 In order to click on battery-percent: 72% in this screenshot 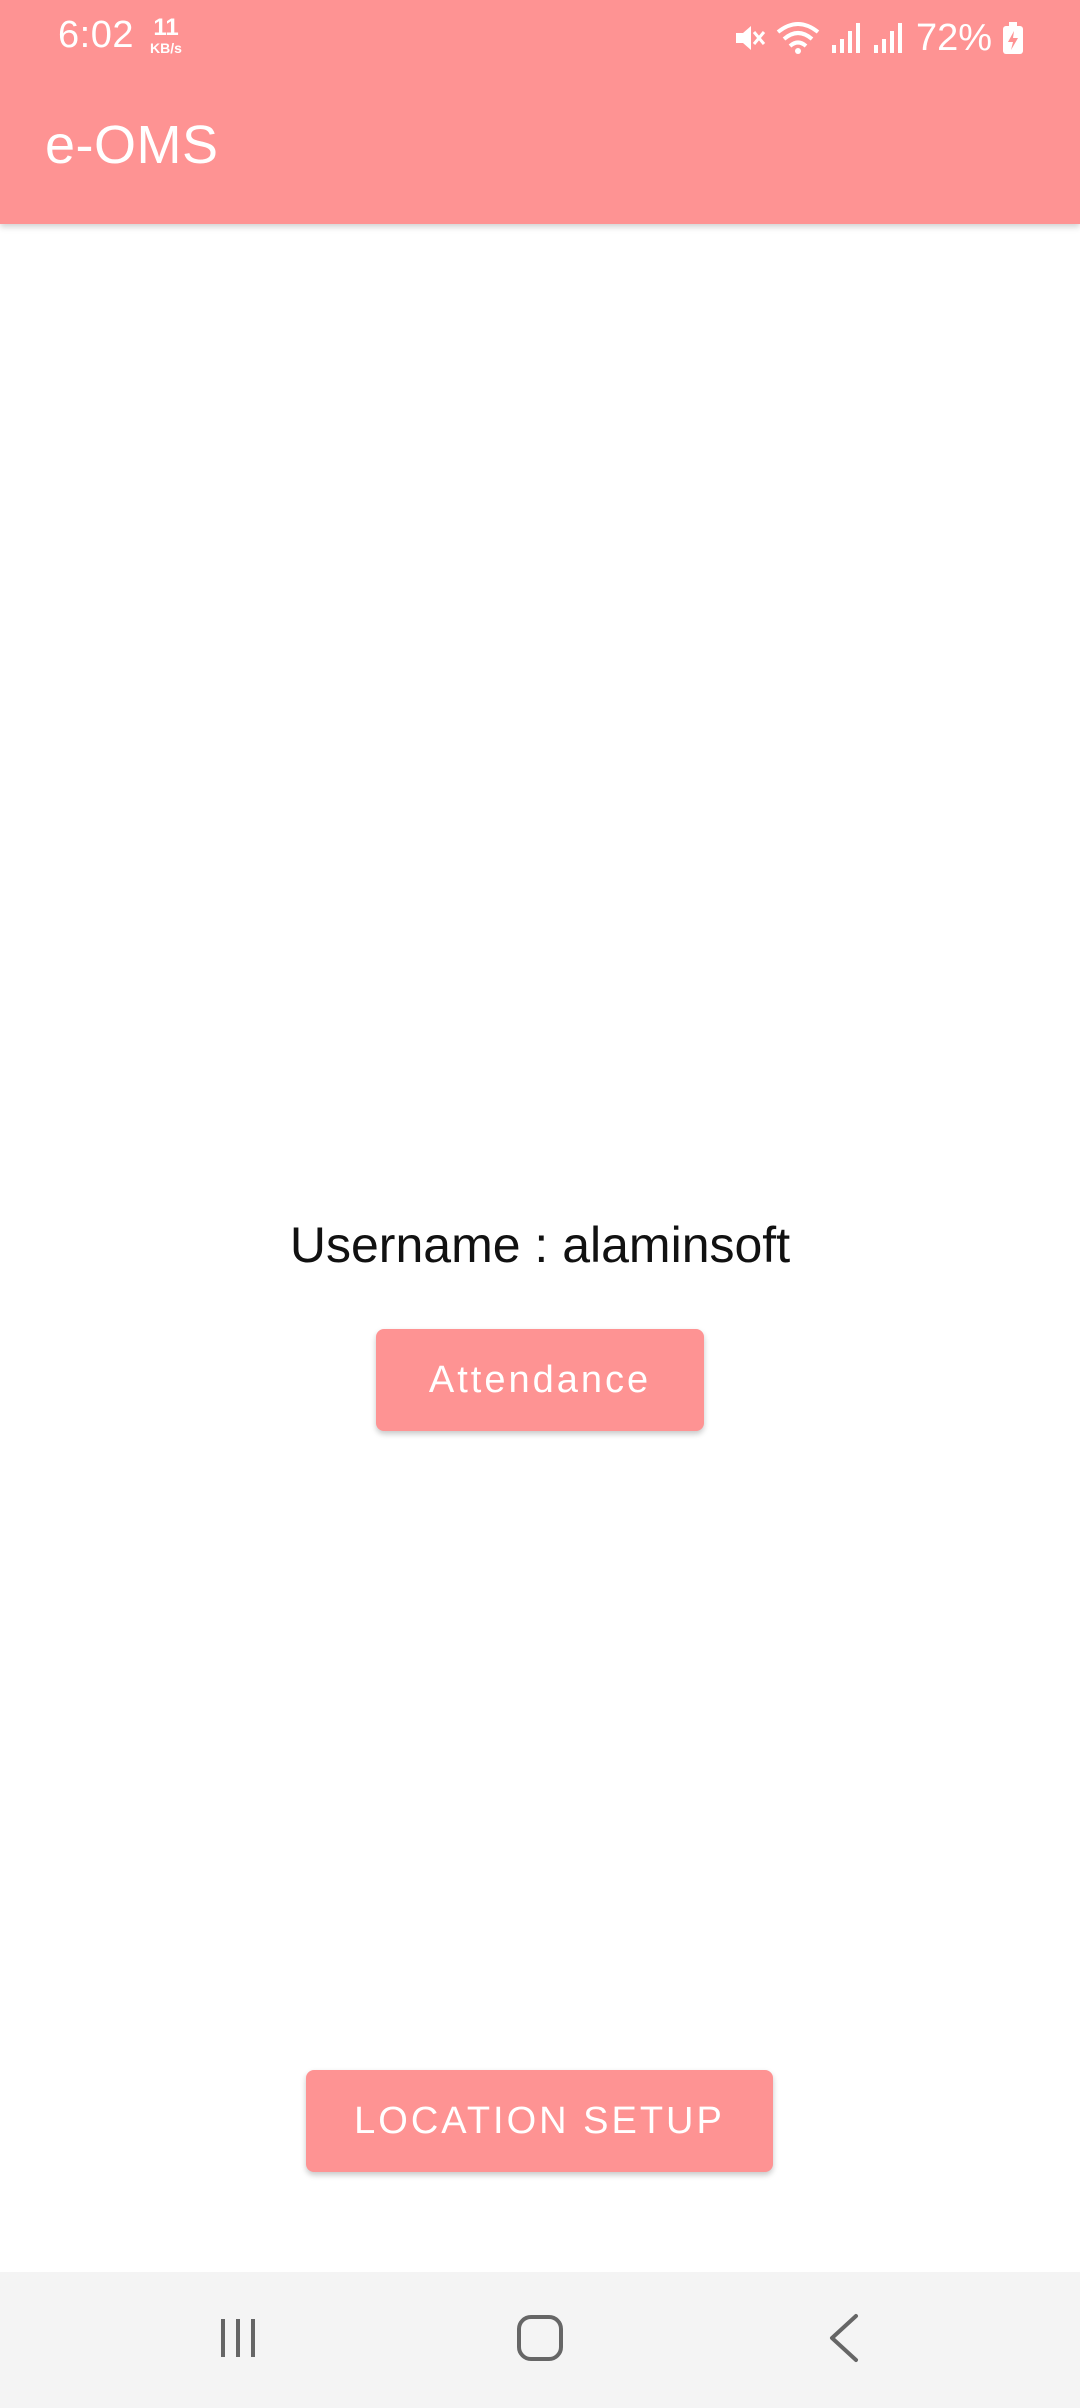, I will do `click(953, 37)`.